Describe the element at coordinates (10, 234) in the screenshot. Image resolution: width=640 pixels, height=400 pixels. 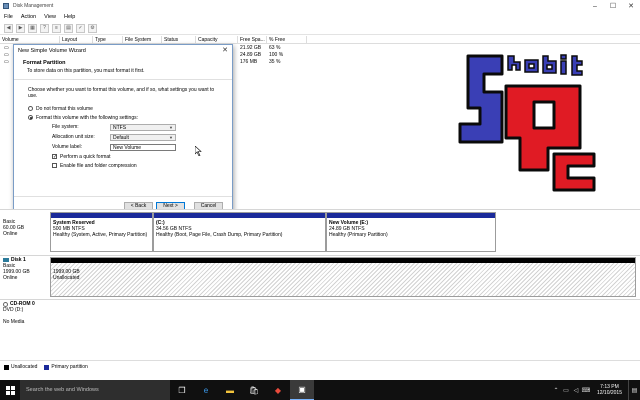
I see `disk-0-status: Online` at that location.